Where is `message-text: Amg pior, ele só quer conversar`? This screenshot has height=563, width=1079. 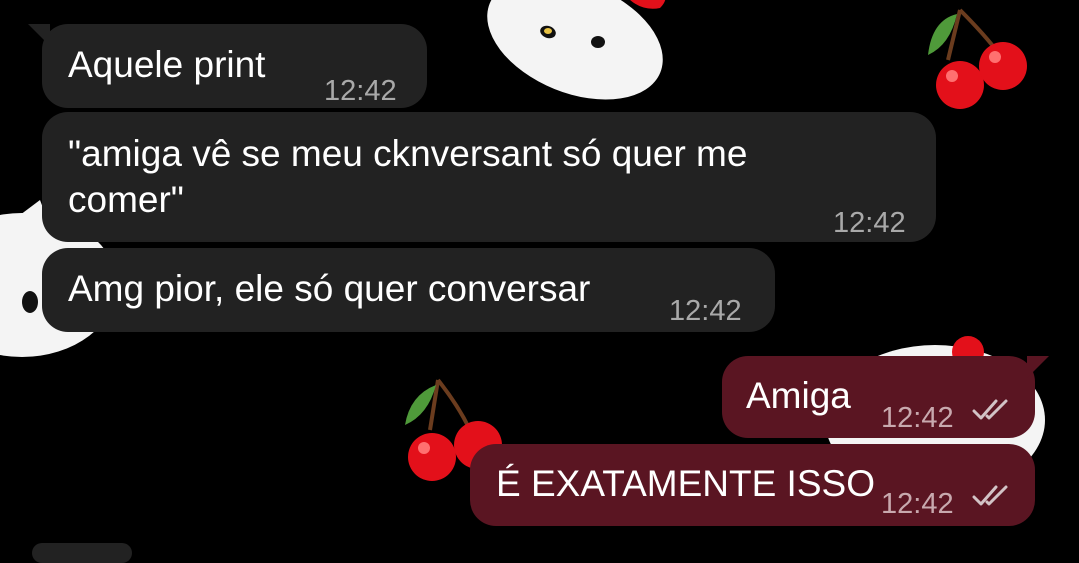
message-text: Amg pior, ele só quer conversar is located at coordinates (329, 288).